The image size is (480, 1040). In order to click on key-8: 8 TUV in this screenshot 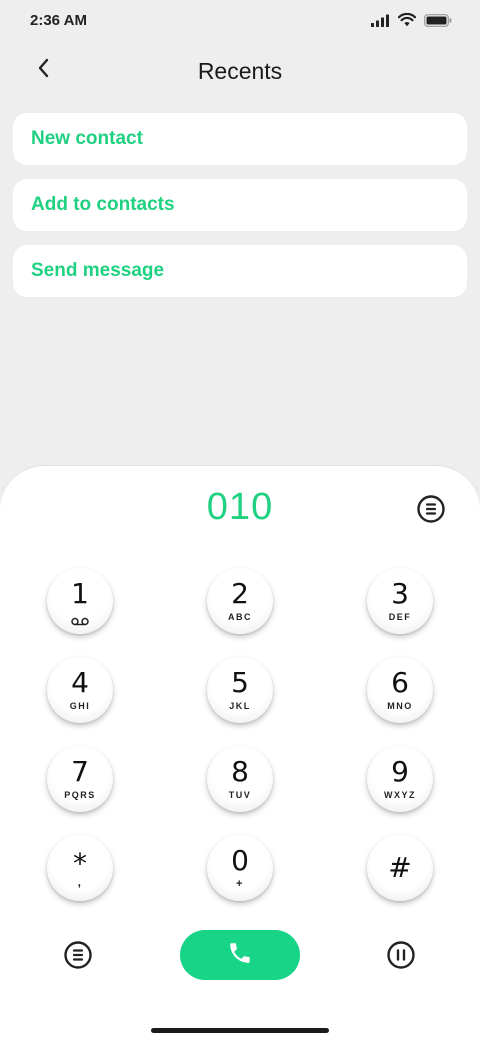, I will do `click(240, 779)`.